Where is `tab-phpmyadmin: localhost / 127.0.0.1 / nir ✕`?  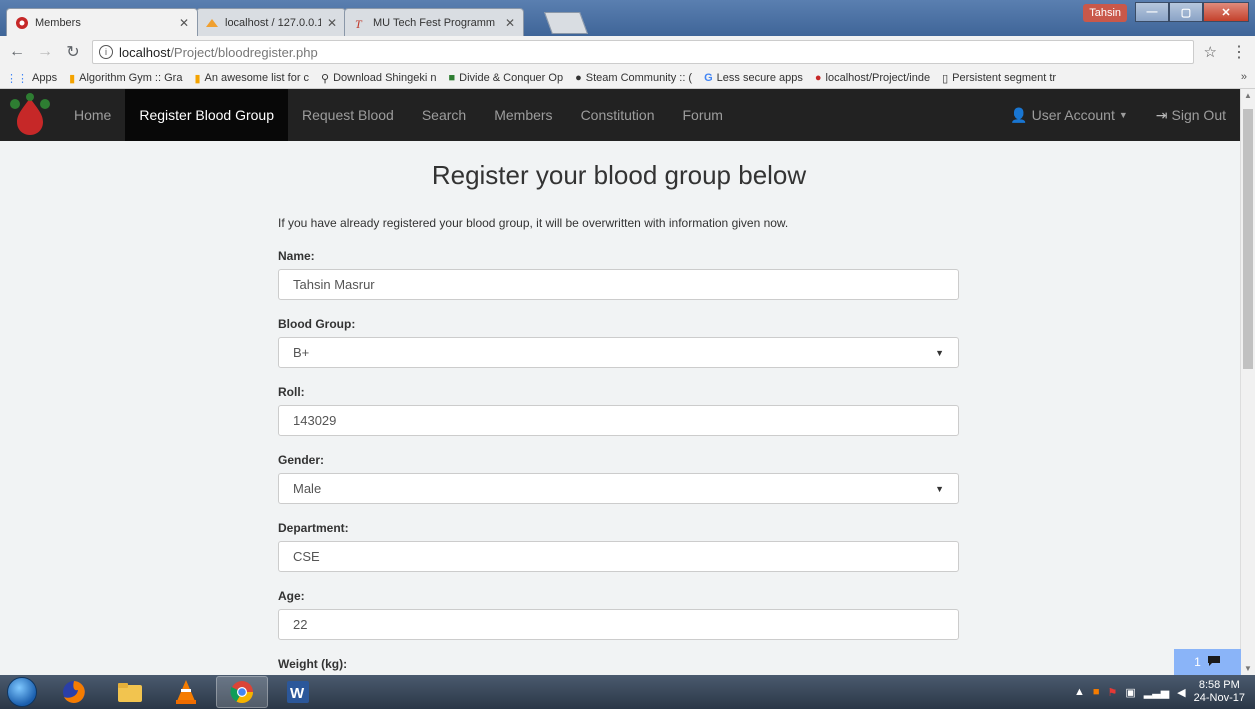
tab-phpmyadmin: localhost / 127.0.0.1 / nir ✕ is located at coordinates (271, 22).